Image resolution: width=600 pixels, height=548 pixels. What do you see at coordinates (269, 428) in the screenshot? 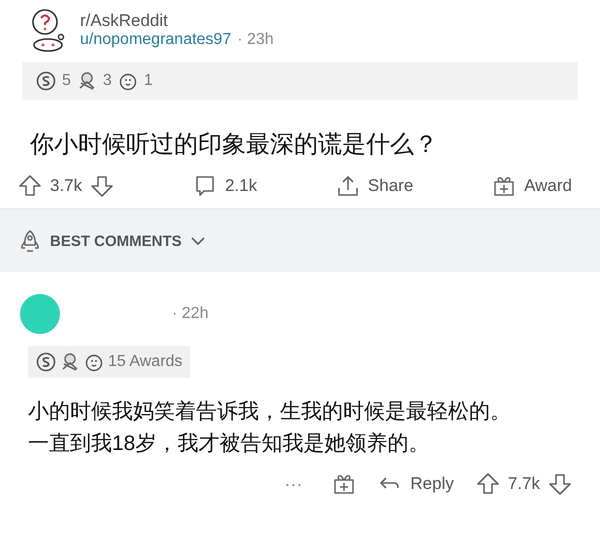
I see `comment-text: 小的时候我妈笑着告诉我，生我的时候是最轻松的。 一直到我18岁，我才被告知我是她领养的。` at bounding box center [269, 428].